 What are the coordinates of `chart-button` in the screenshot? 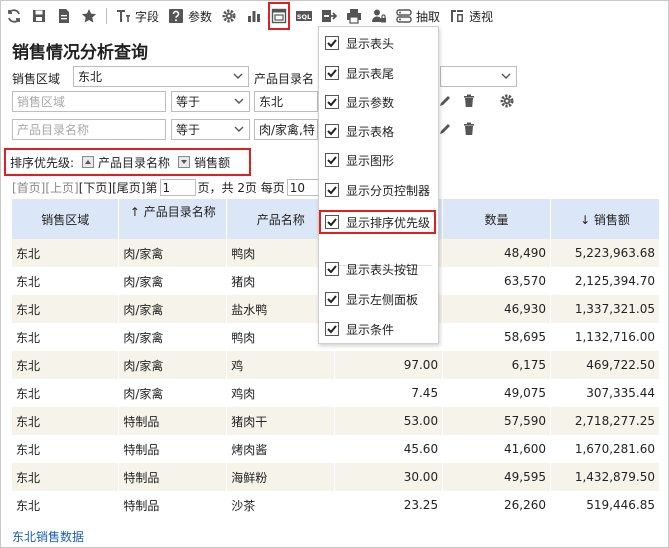 It's located at (254, 16).